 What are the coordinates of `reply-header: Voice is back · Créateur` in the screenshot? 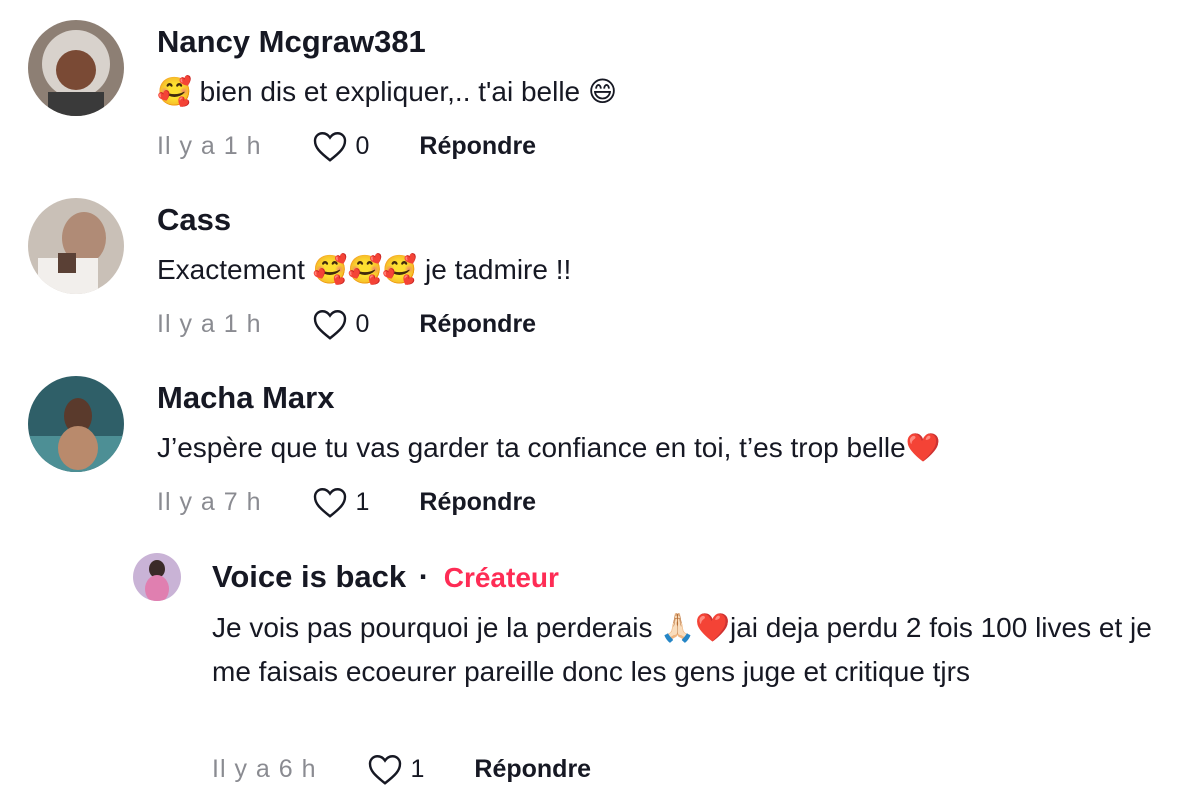 It's located at (385, 577).